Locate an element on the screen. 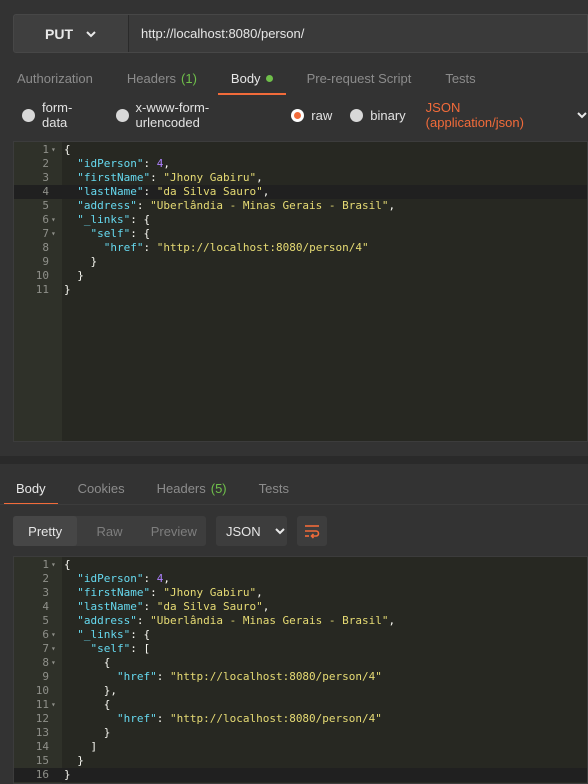 The height and width of the screenshot is (784, 588). code-token: "http://localhost:8080/person/4" is located at coordinates (275, 718).